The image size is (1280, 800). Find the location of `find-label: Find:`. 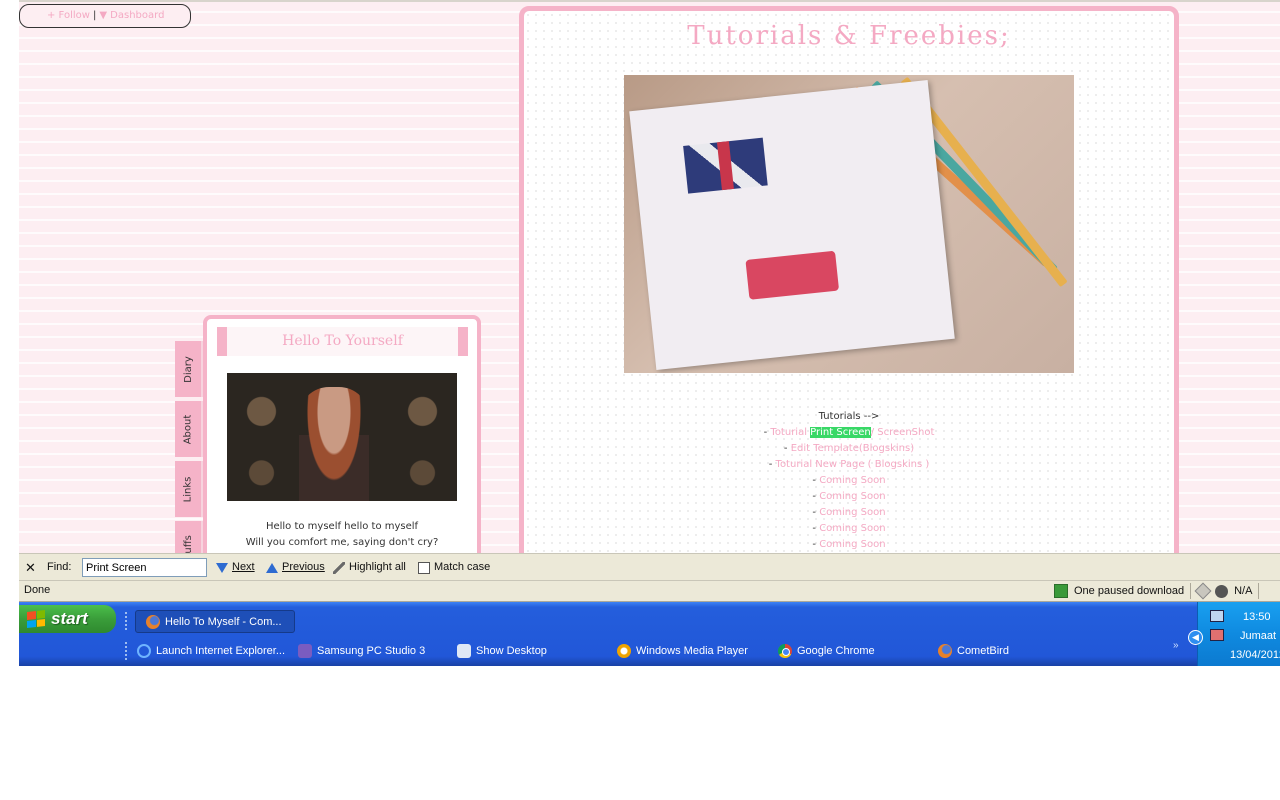

find-label: Find: is located at coordinates (59, 567).